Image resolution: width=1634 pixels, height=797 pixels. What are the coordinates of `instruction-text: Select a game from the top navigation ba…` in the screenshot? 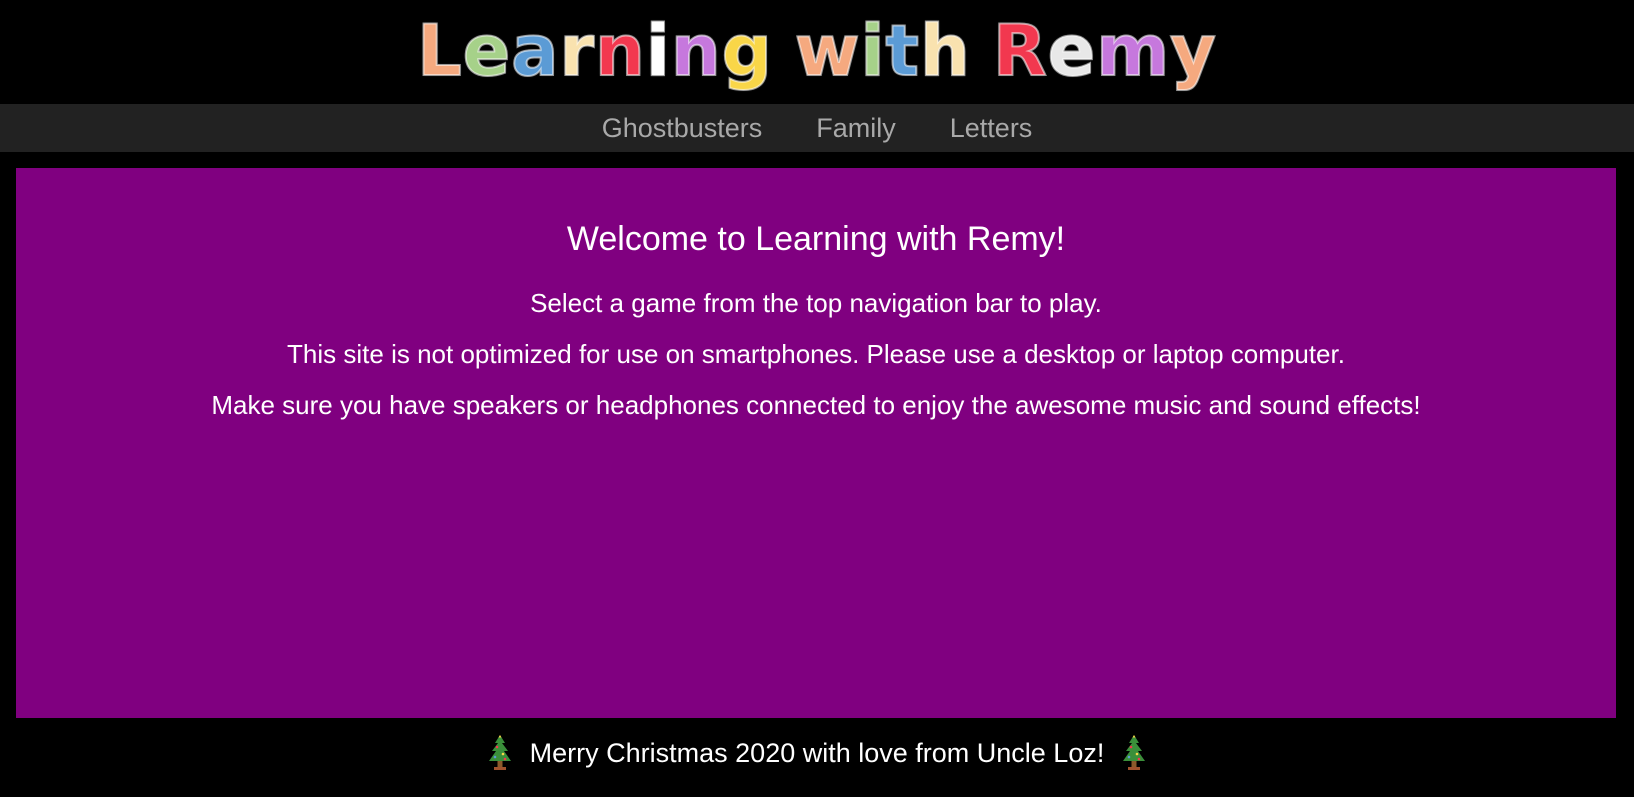 It's located at (816, 303).